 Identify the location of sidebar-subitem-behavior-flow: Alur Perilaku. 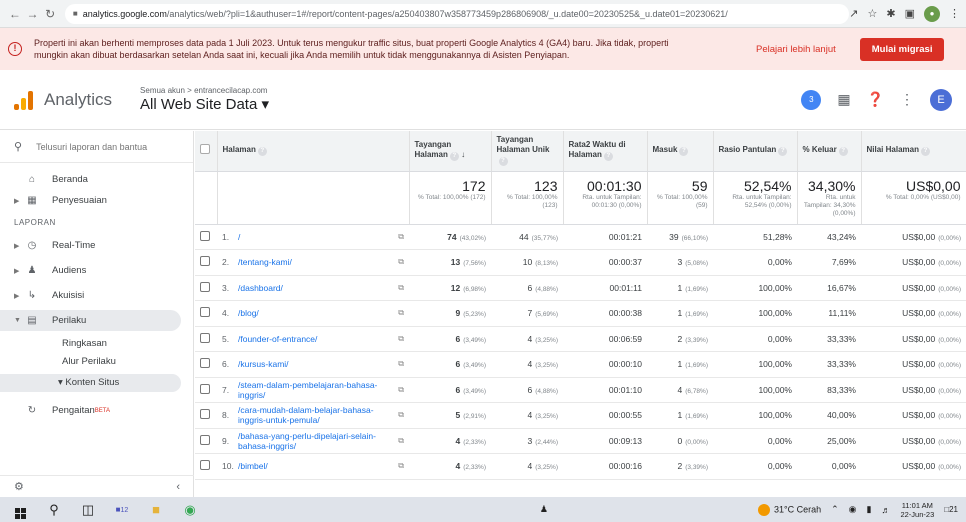
(96, 362).